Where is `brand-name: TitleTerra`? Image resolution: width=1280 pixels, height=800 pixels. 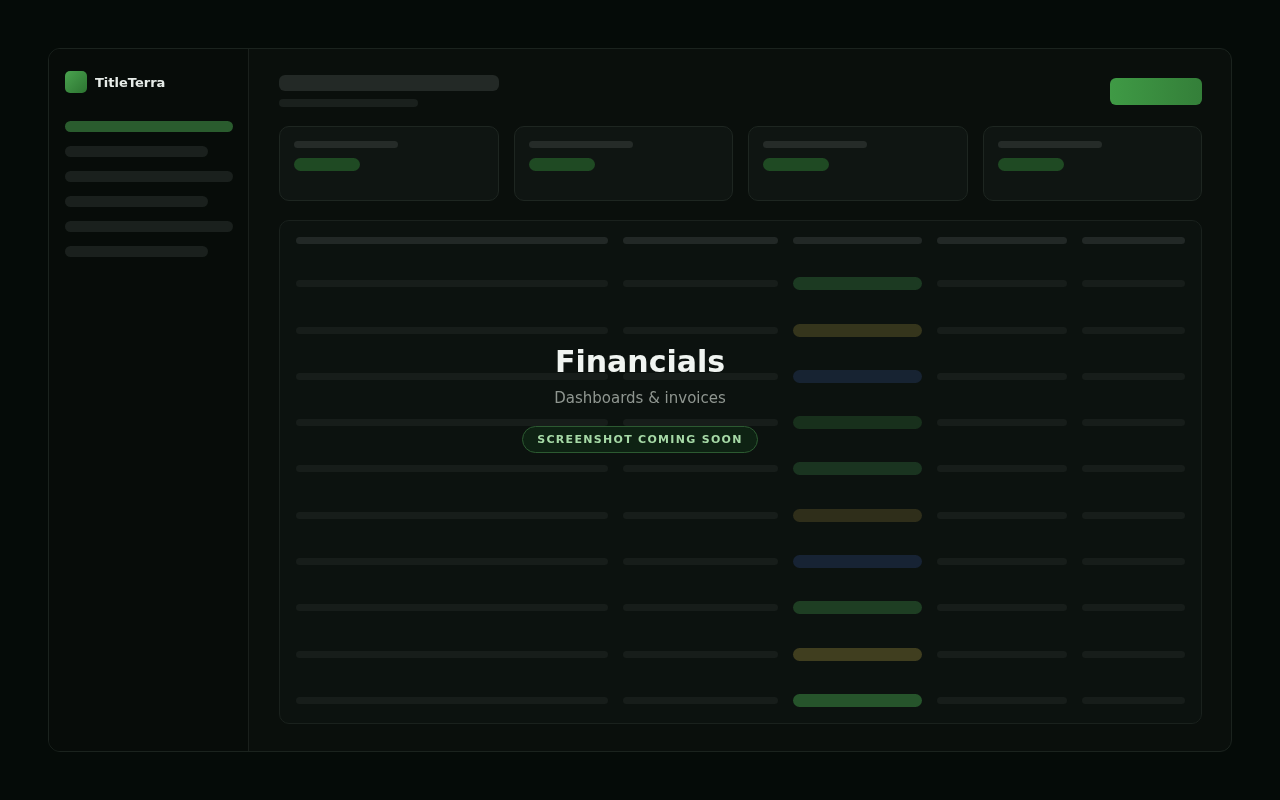 brand-name: TitleTerra is located at coordinates (130, 82).